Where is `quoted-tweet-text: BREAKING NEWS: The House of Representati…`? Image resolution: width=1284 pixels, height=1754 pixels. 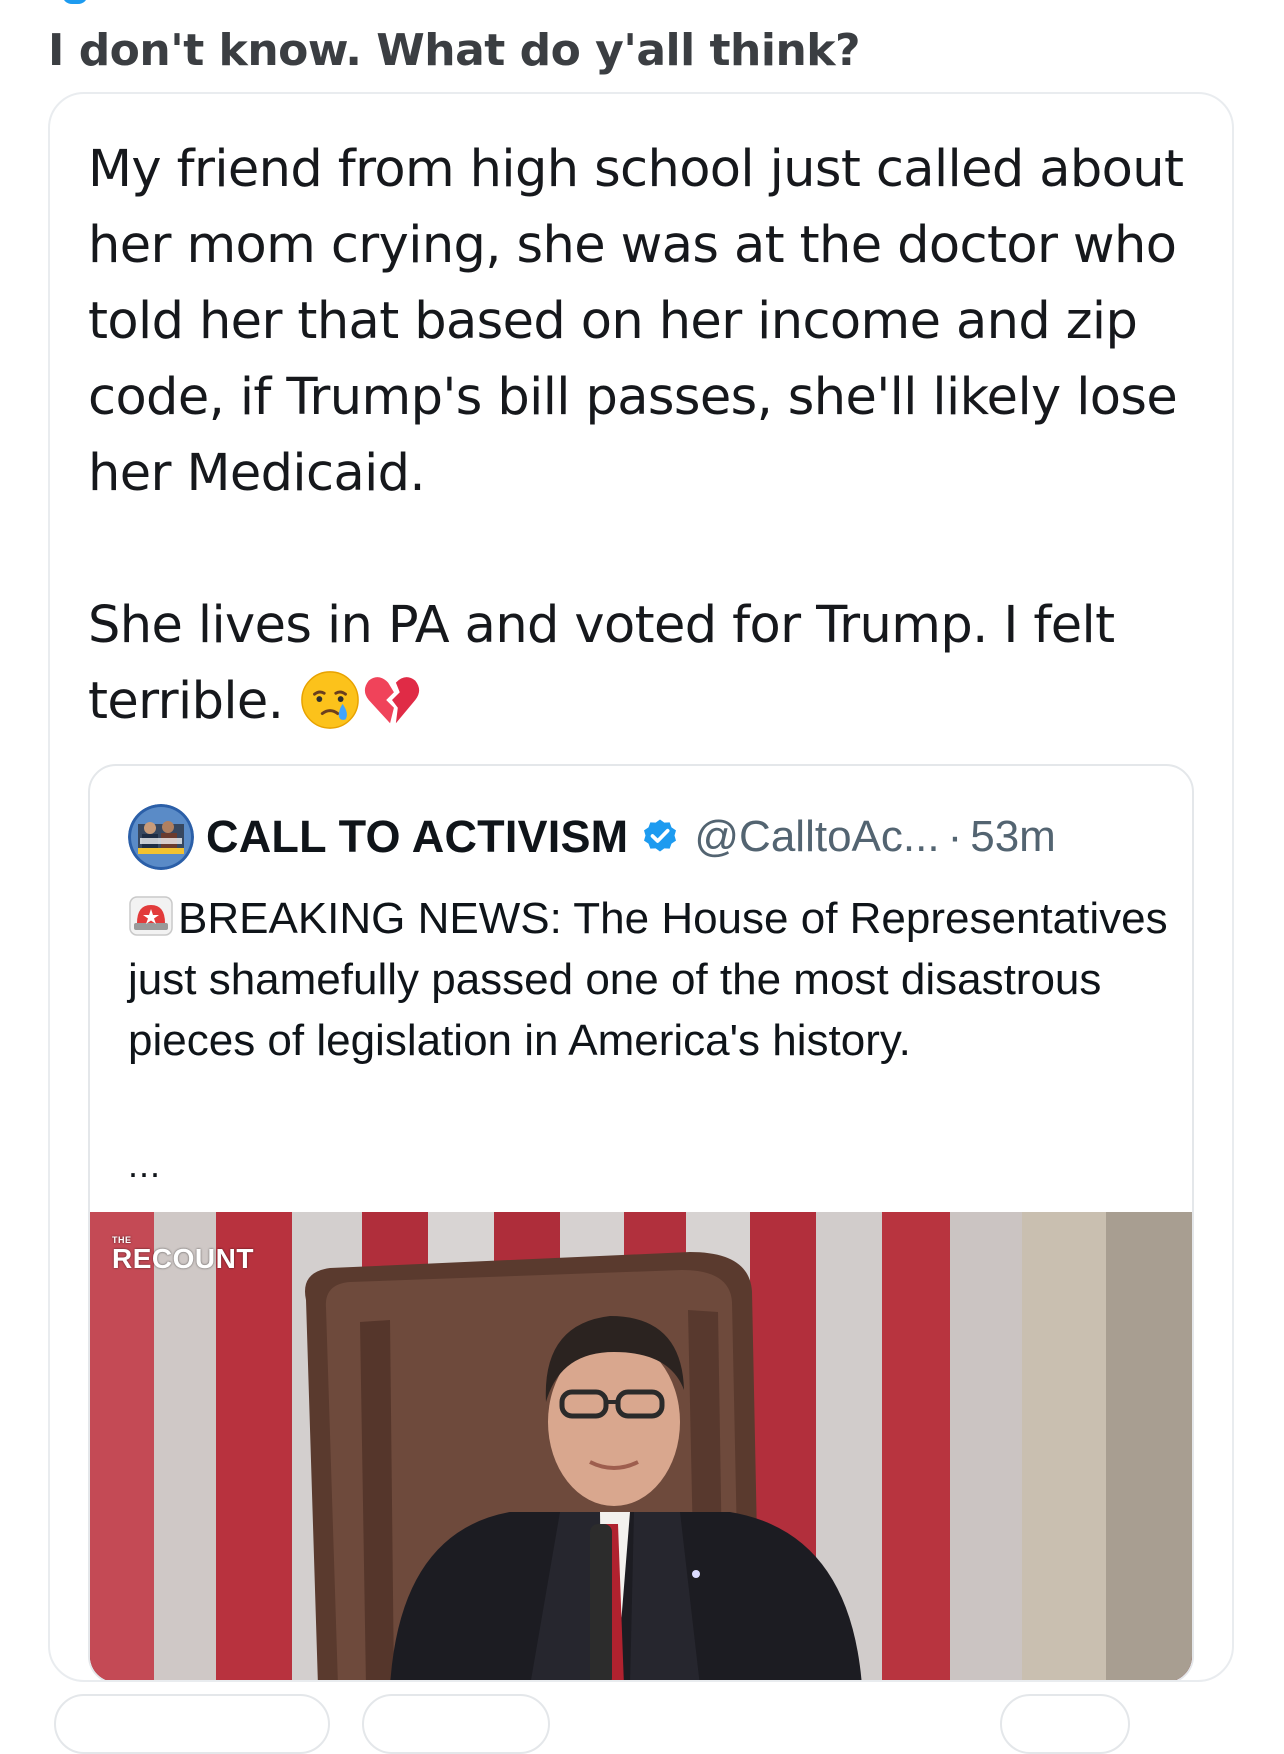 quoted-tweet-text: BREAKING NEWS: The House of Representati… is located at coordinates (648, 979).